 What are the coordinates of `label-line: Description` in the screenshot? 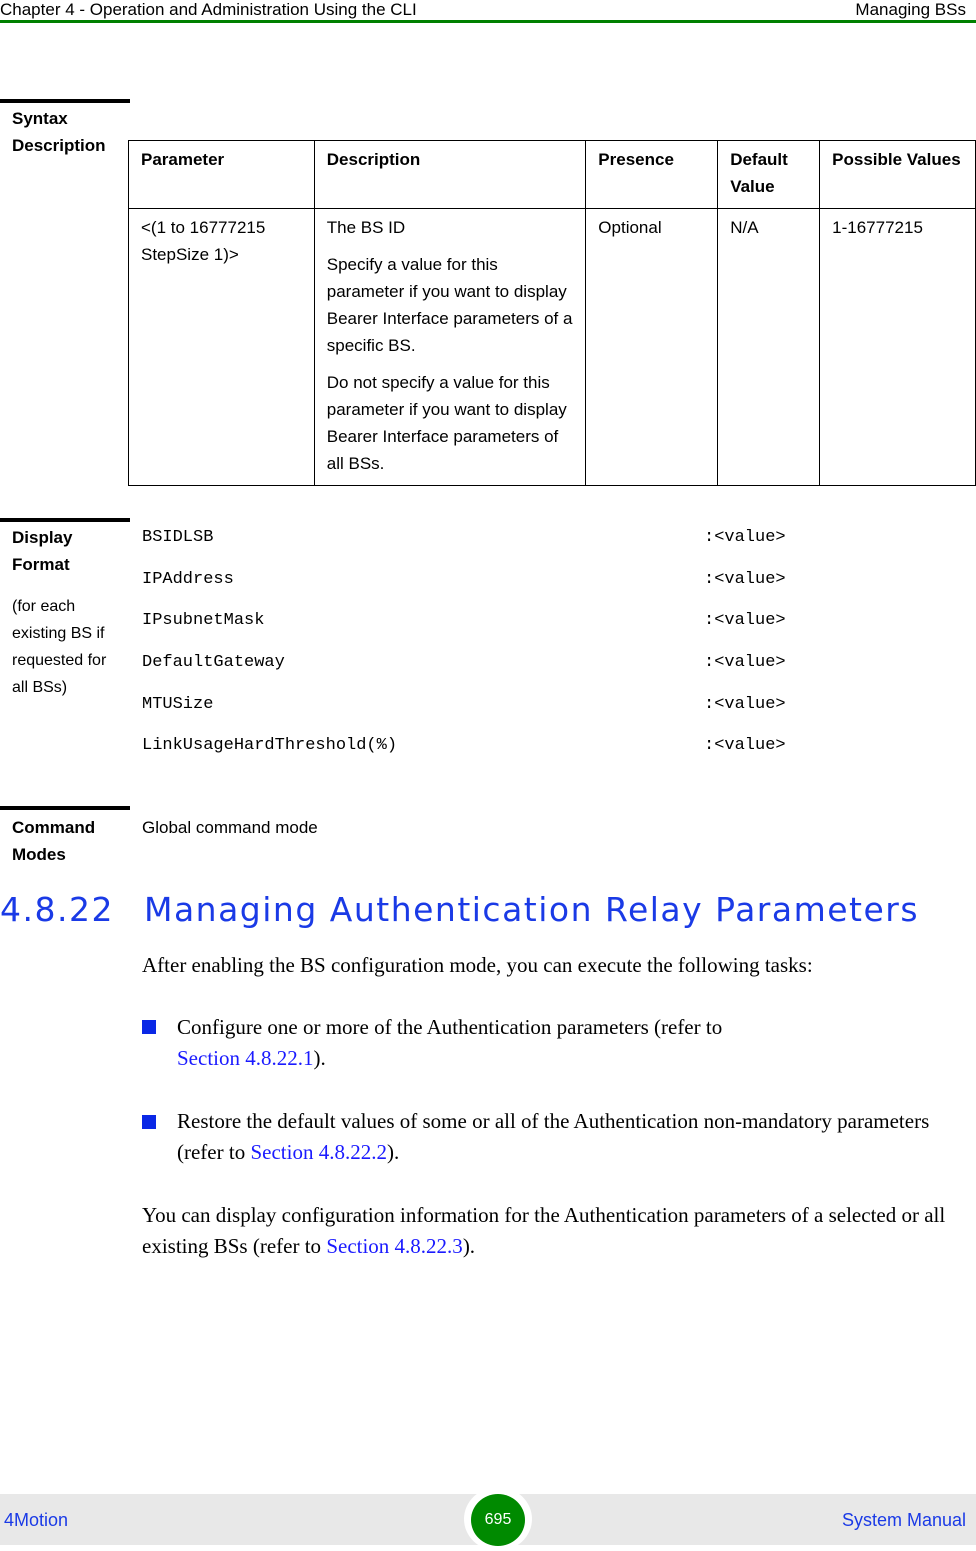 It's located at (59, 145).